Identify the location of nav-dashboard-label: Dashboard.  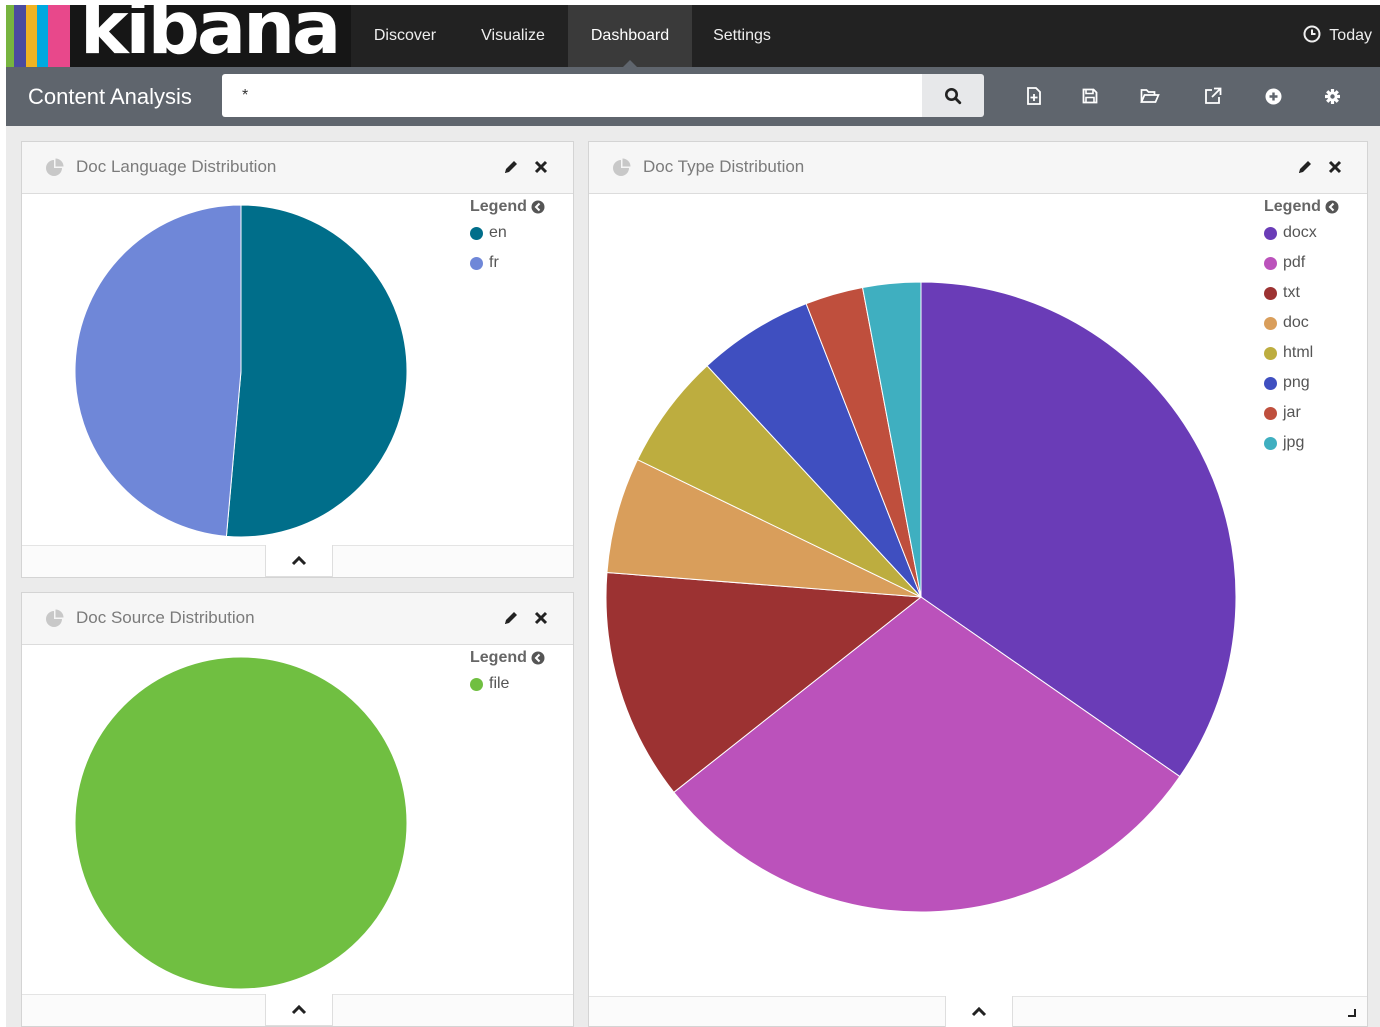
(630, 35).